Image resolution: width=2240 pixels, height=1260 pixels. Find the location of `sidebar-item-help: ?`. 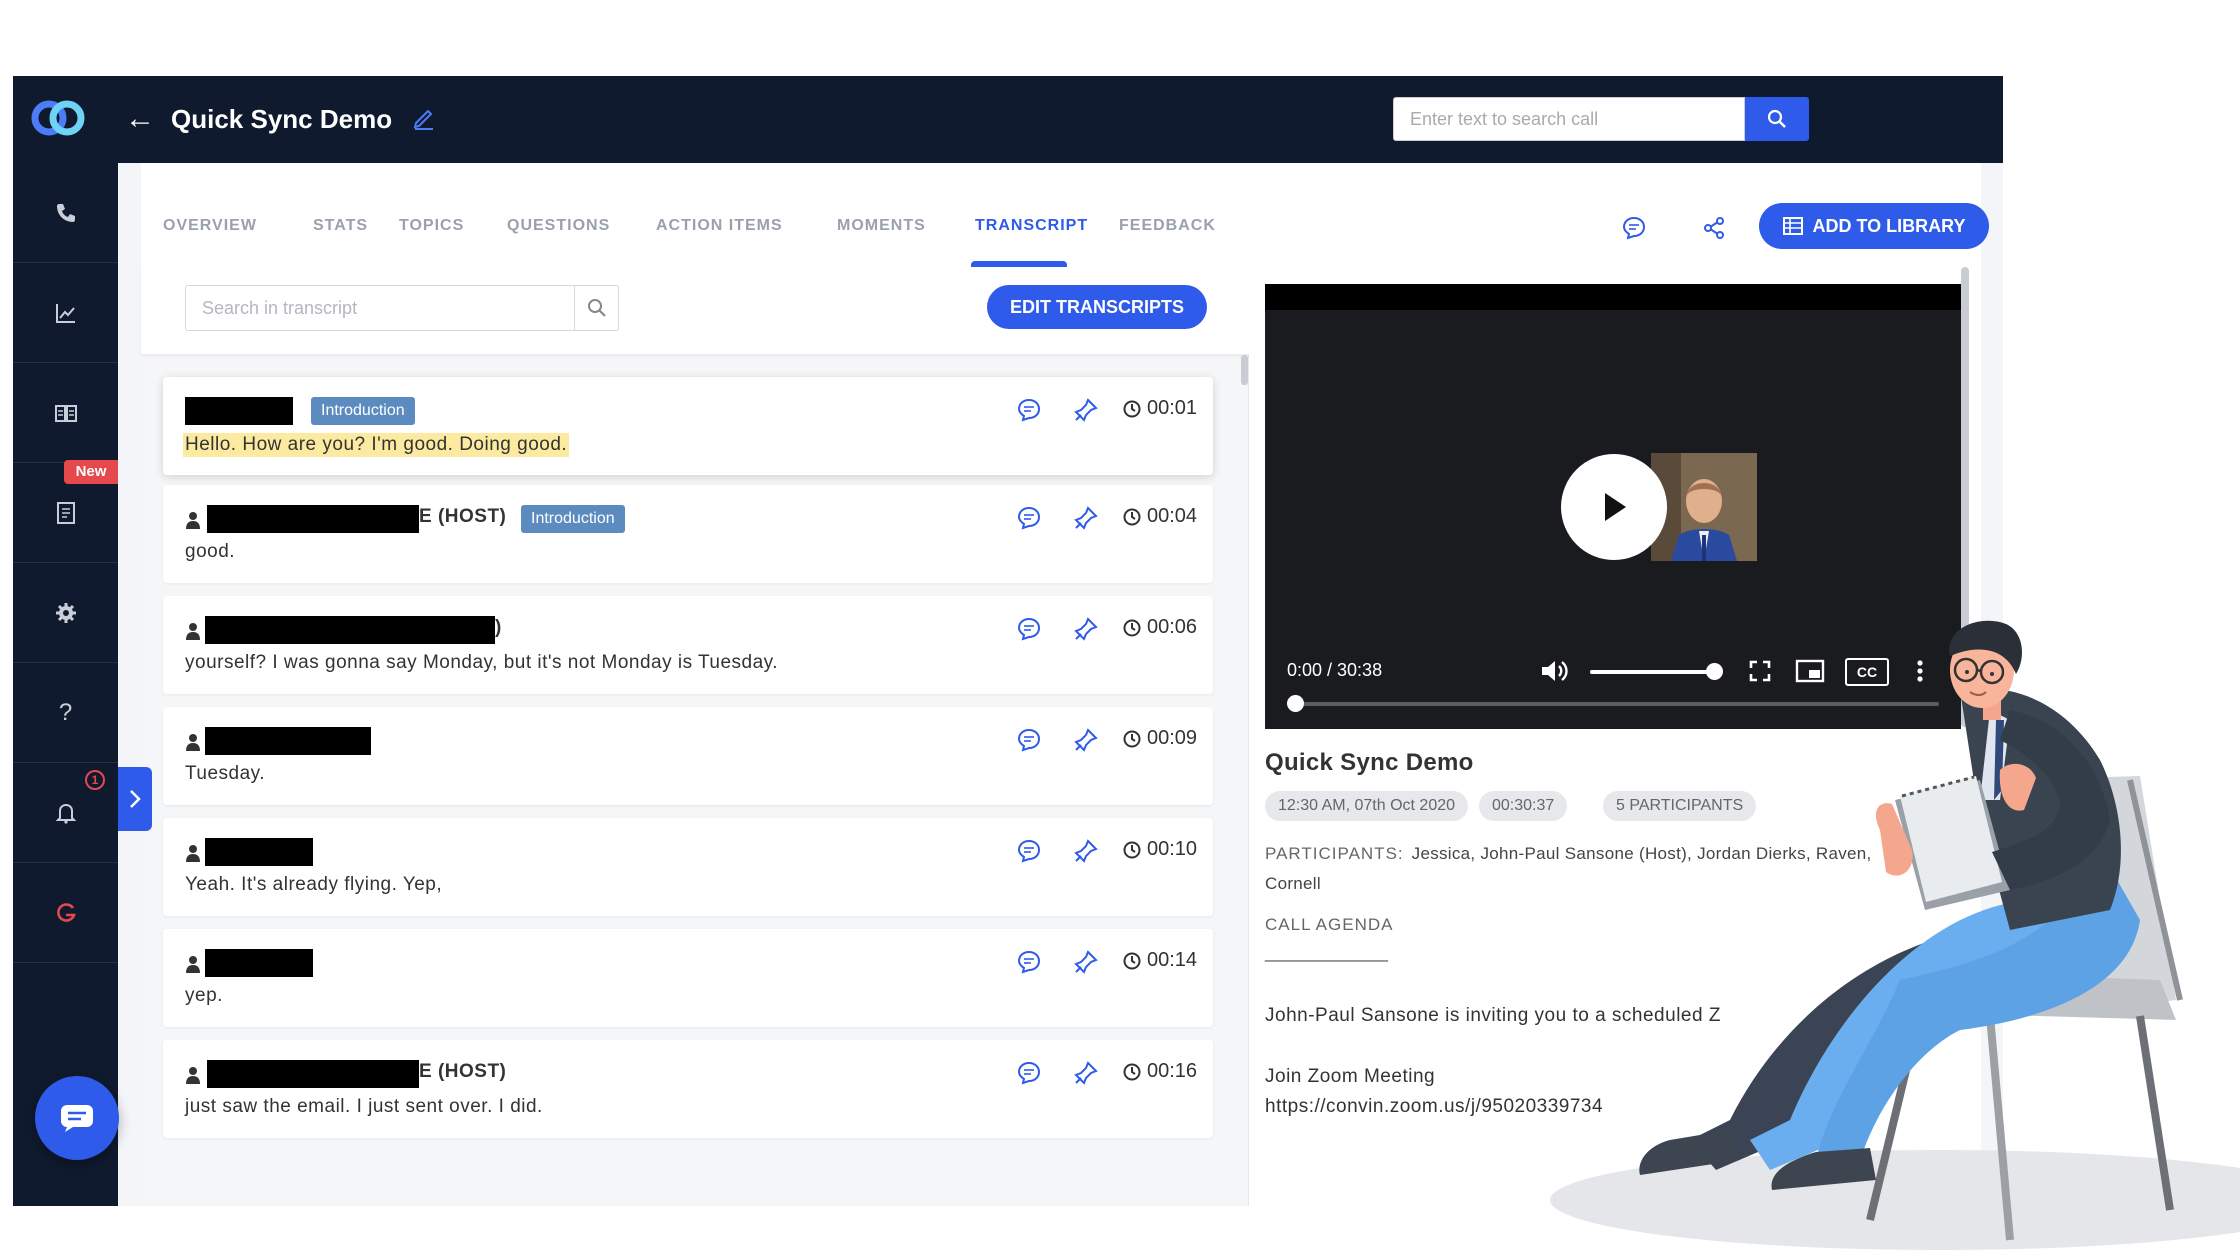

sidebar-item-help: ? is located at coordinates (65, 713).